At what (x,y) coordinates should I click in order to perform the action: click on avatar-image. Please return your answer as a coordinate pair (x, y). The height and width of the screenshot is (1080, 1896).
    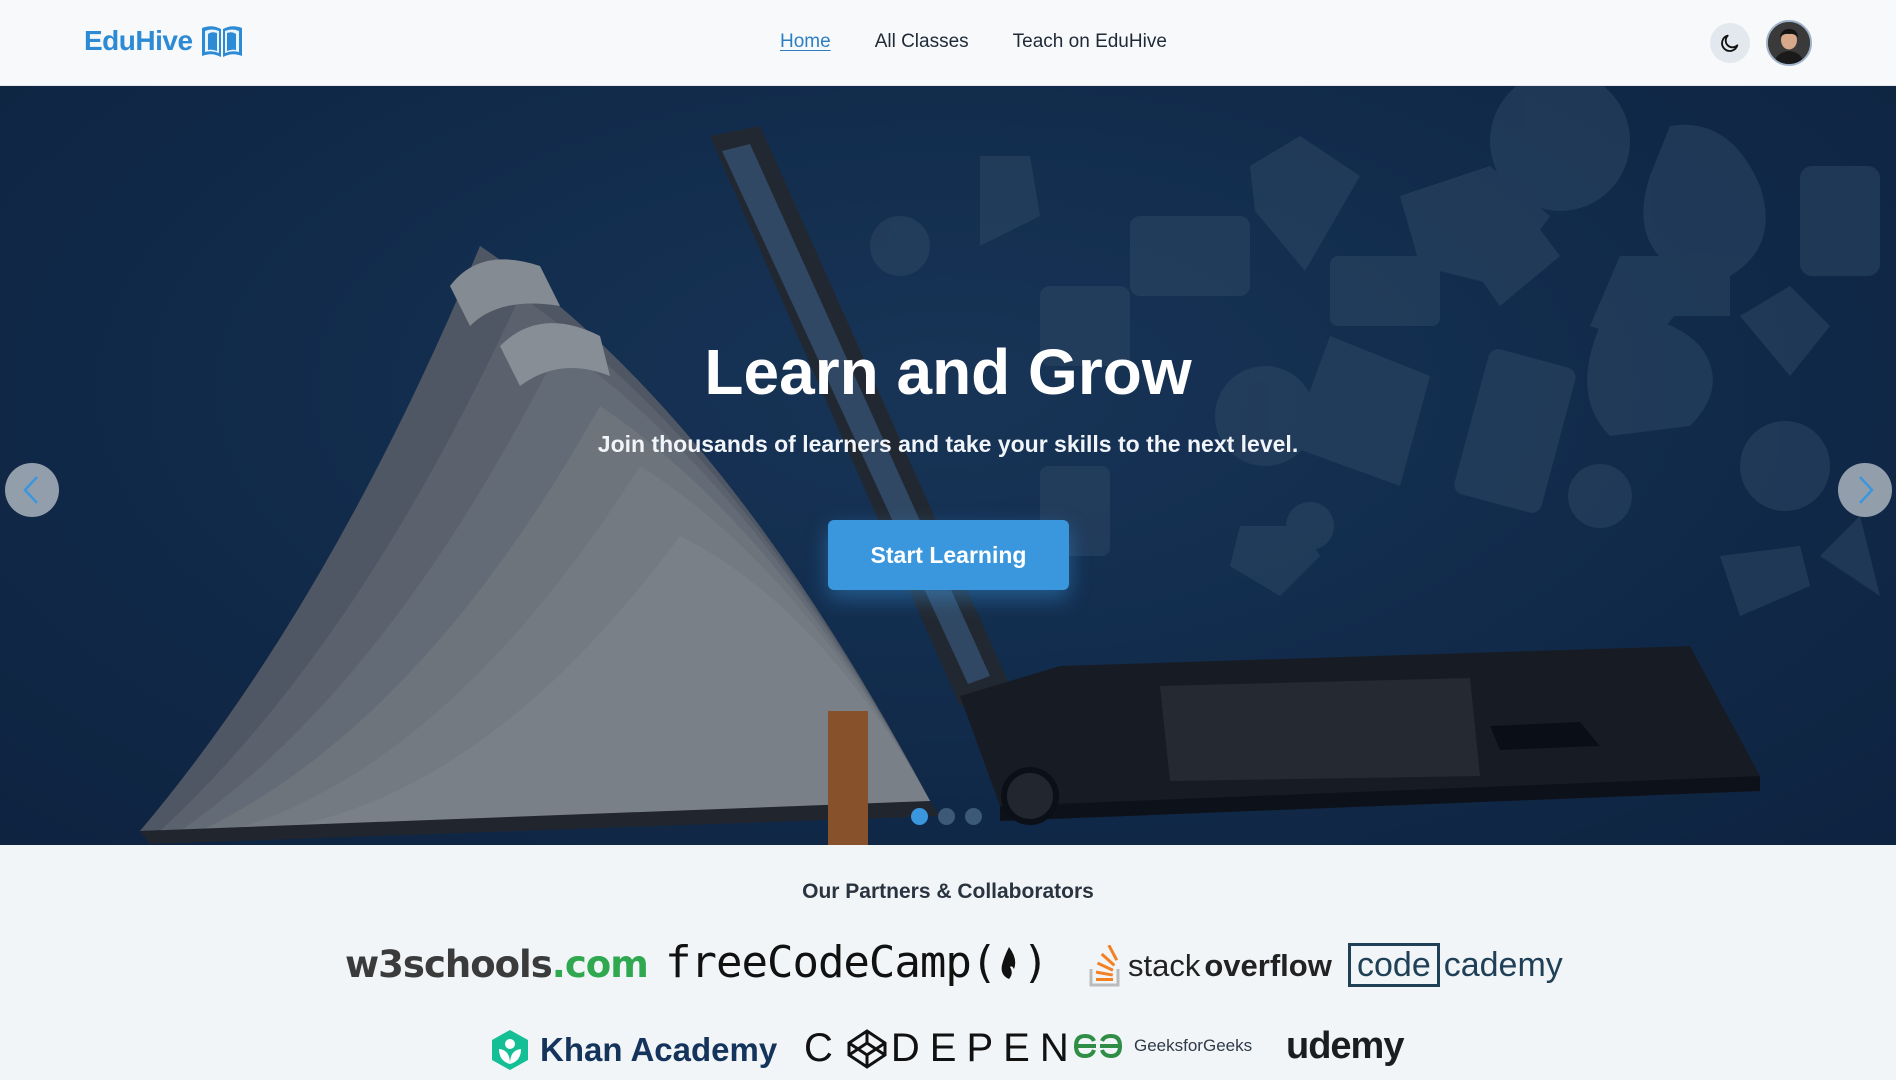
    Looking at the image, I should click on (1789, 43).